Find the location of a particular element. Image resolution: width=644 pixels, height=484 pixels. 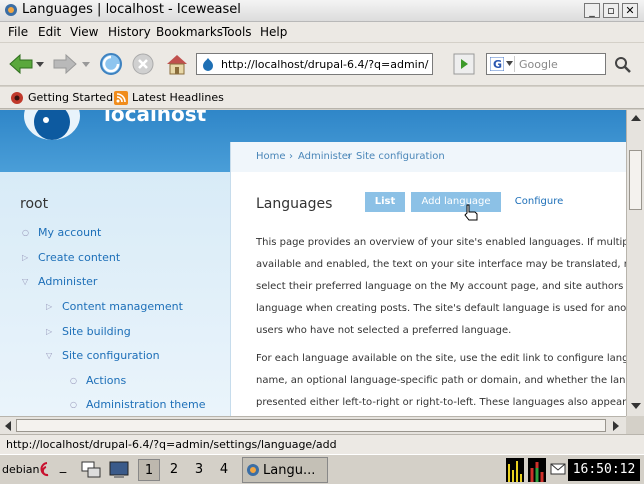

minimize-all-icon: _ is located at coordinates (63, 470).